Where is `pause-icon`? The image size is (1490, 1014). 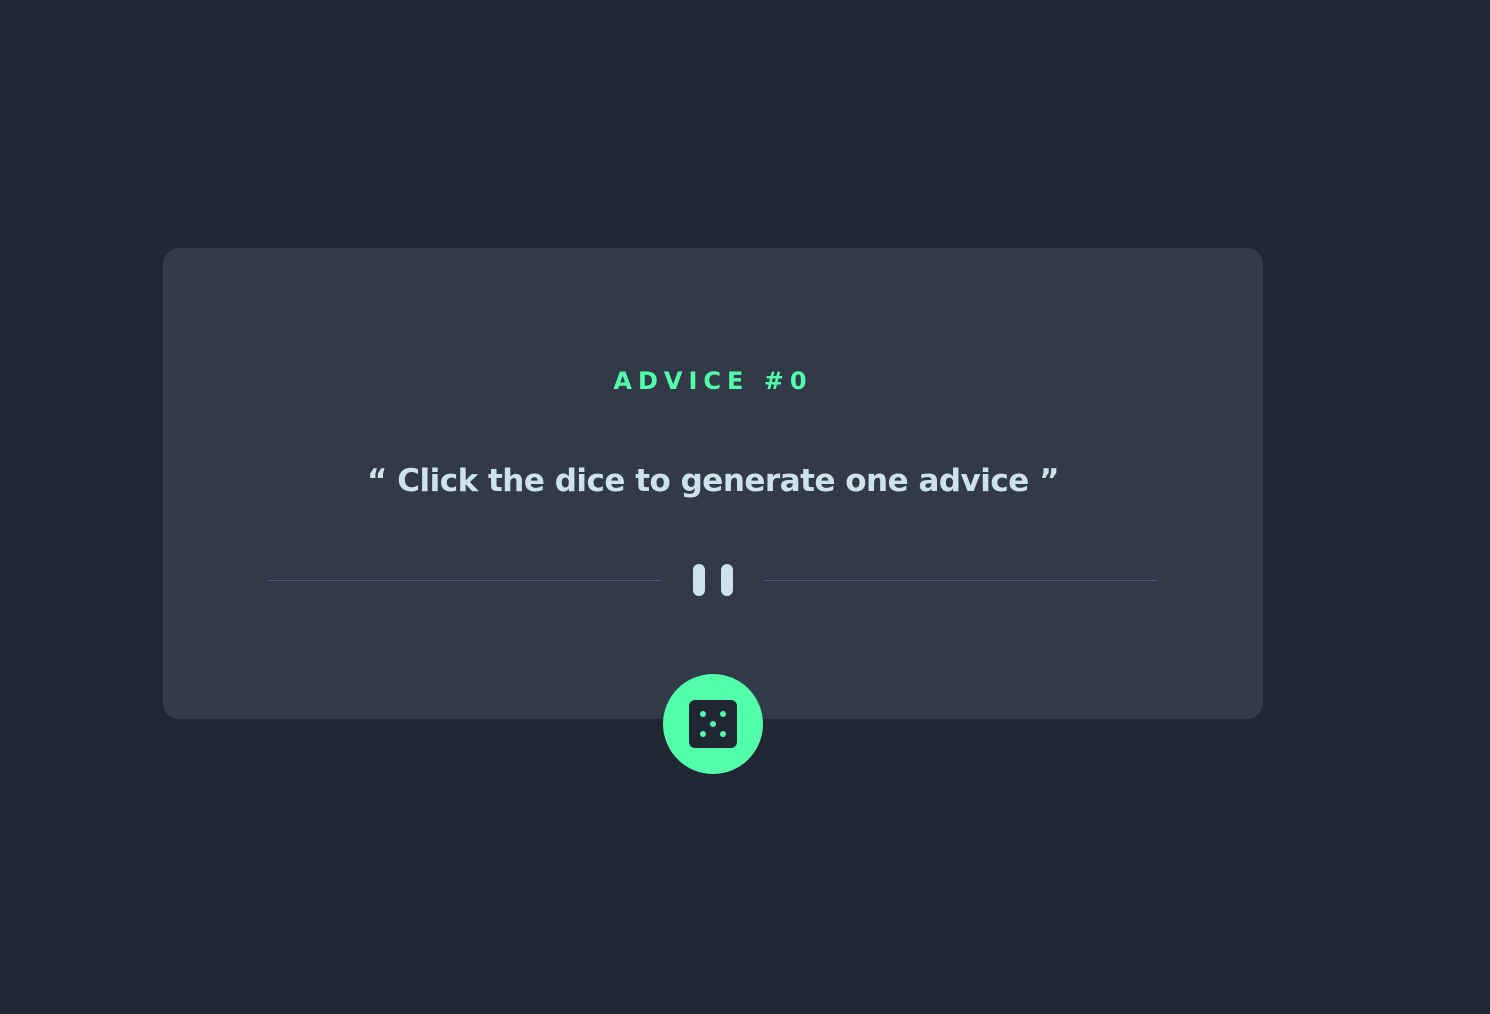
pause-icon is located at coordinates (713, 580).